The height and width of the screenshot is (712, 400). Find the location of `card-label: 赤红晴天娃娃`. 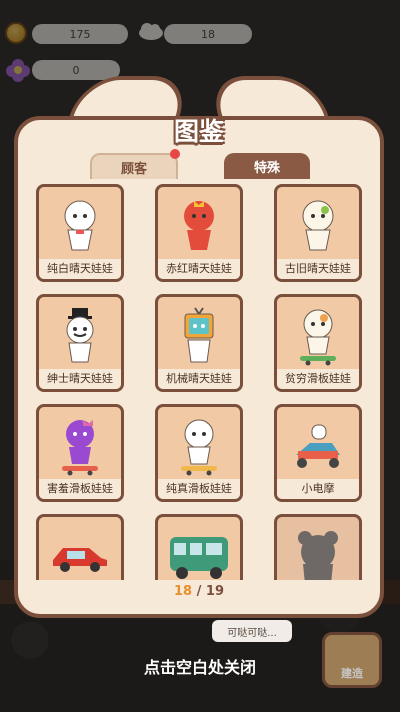

card-label: 赤红晴天娃娃 is located at coordinates (199, 269).